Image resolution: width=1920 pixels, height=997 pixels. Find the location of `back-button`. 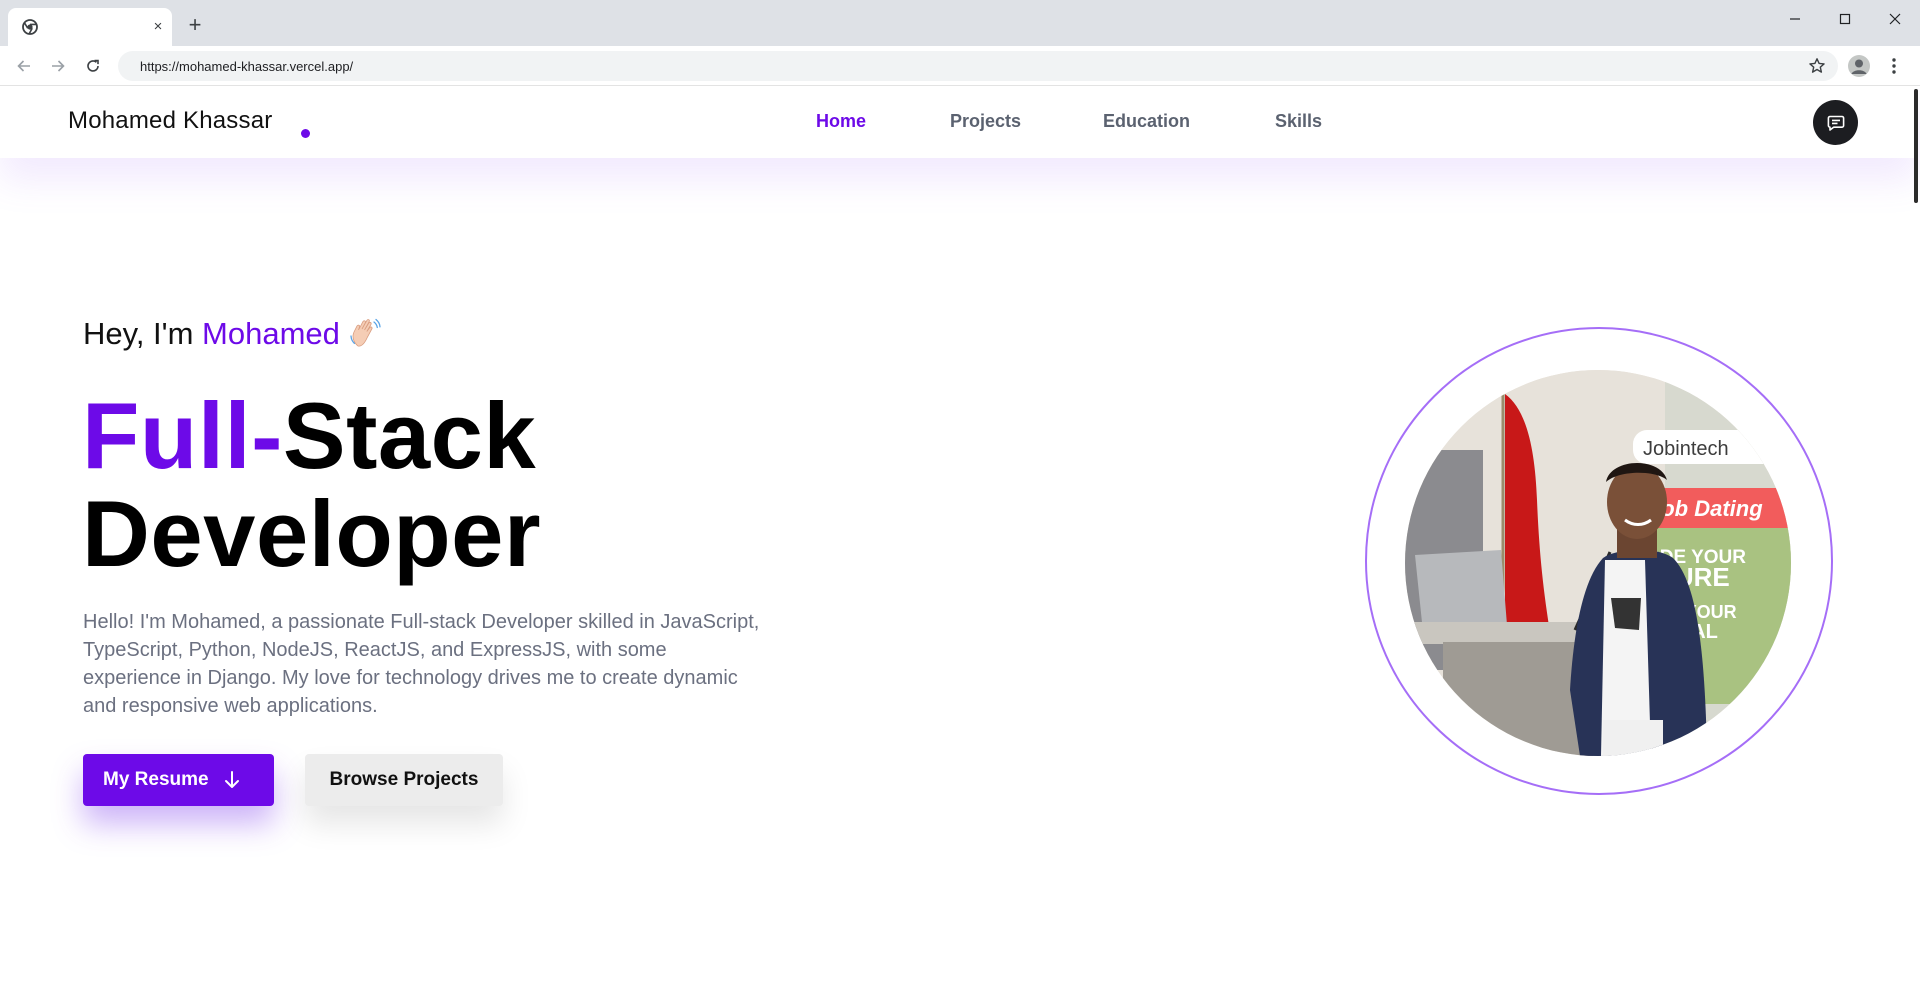

back-button is located at coordinates (24, 66).